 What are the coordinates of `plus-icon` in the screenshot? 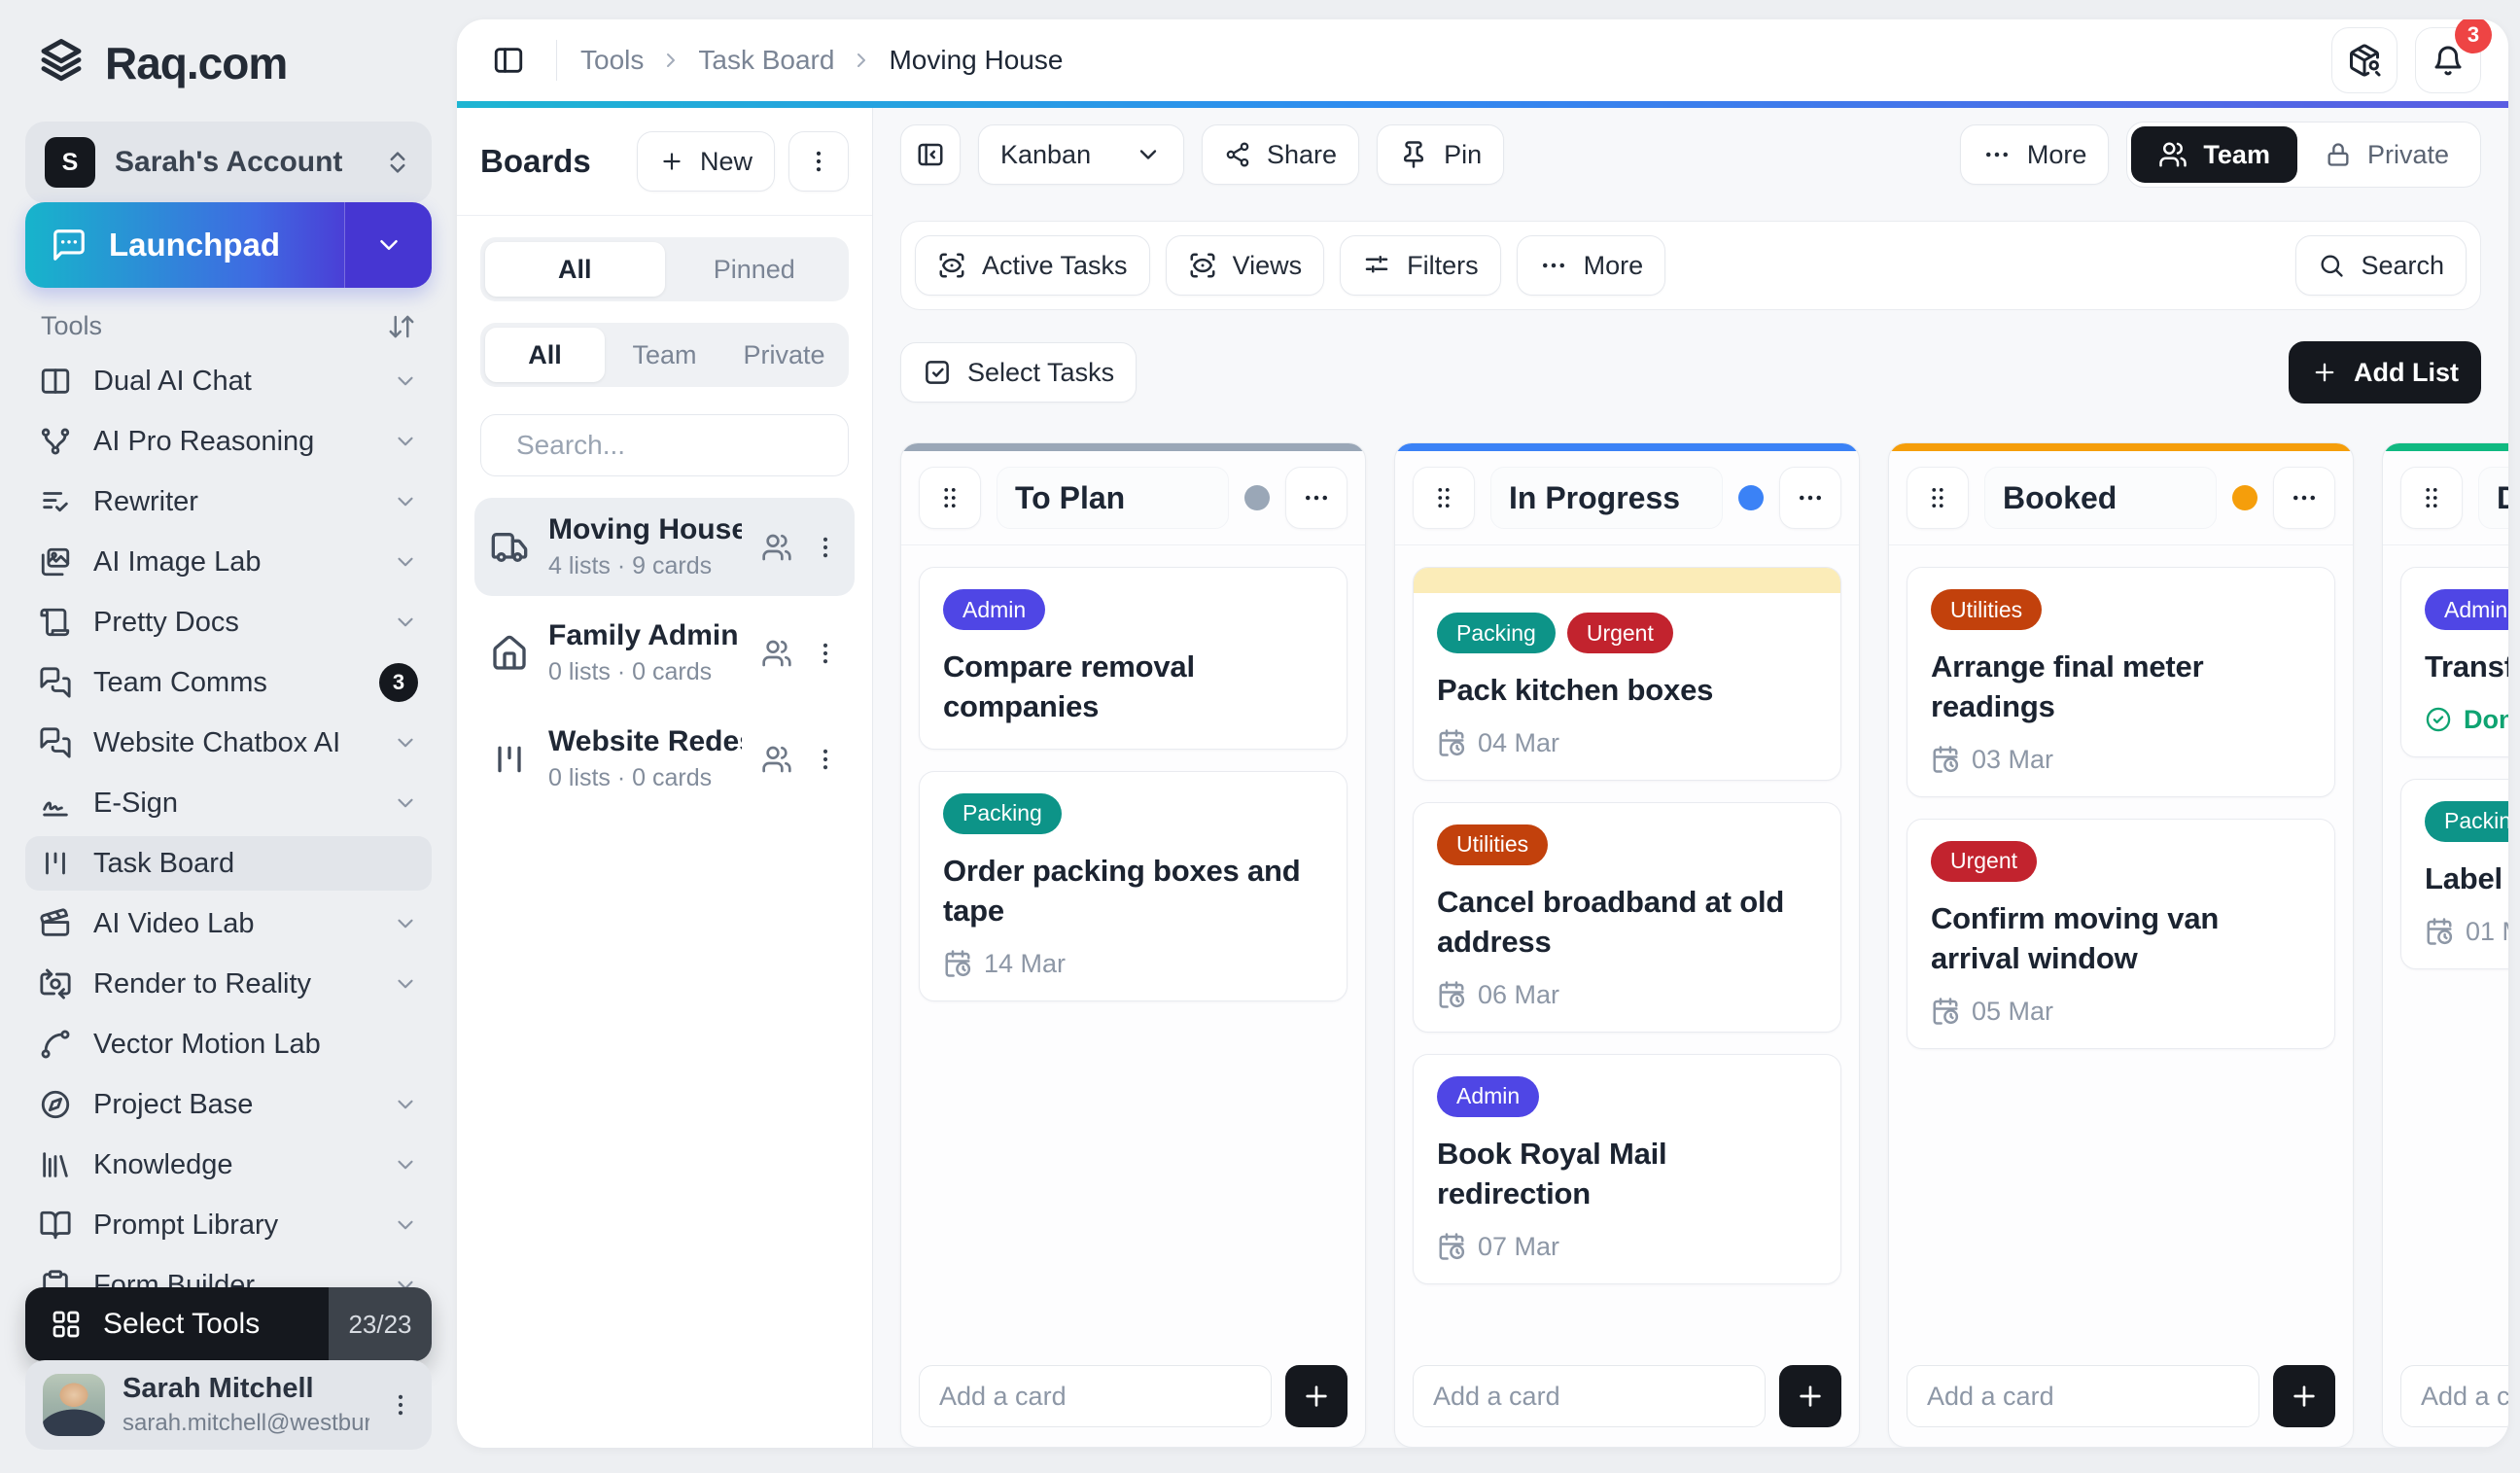 It's located at (1316, 1396).